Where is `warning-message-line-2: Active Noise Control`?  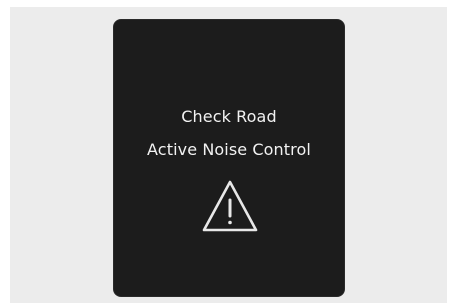
warning-message-line-2: Active Noise Control is located at coordinates (229, 149).